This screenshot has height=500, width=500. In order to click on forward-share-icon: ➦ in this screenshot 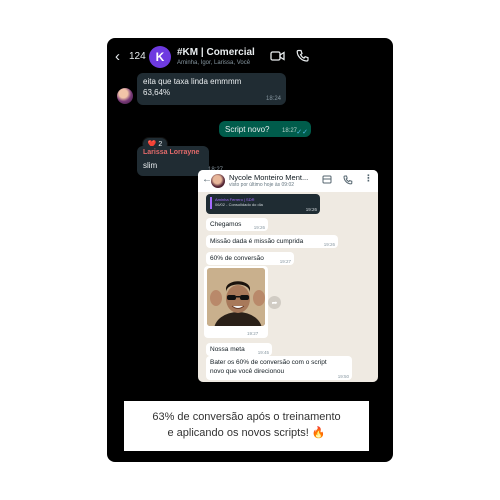, I will do `click(274, 302)`.